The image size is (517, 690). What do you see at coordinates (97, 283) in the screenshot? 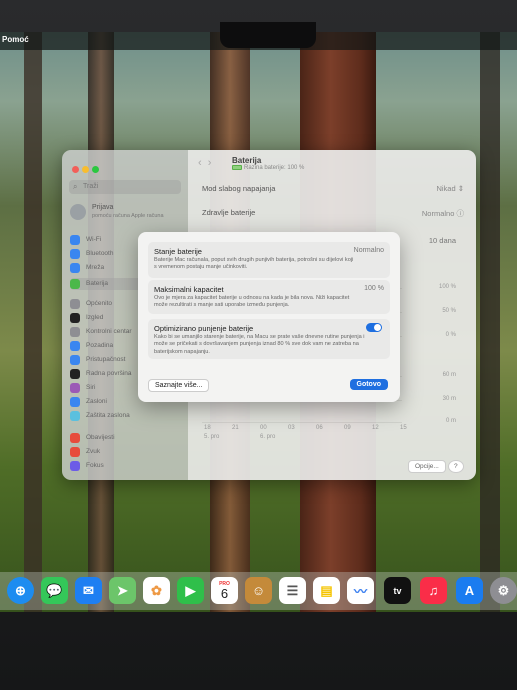
I see `sidebar-item-label: Baterija` at bounding box center [97, 283].